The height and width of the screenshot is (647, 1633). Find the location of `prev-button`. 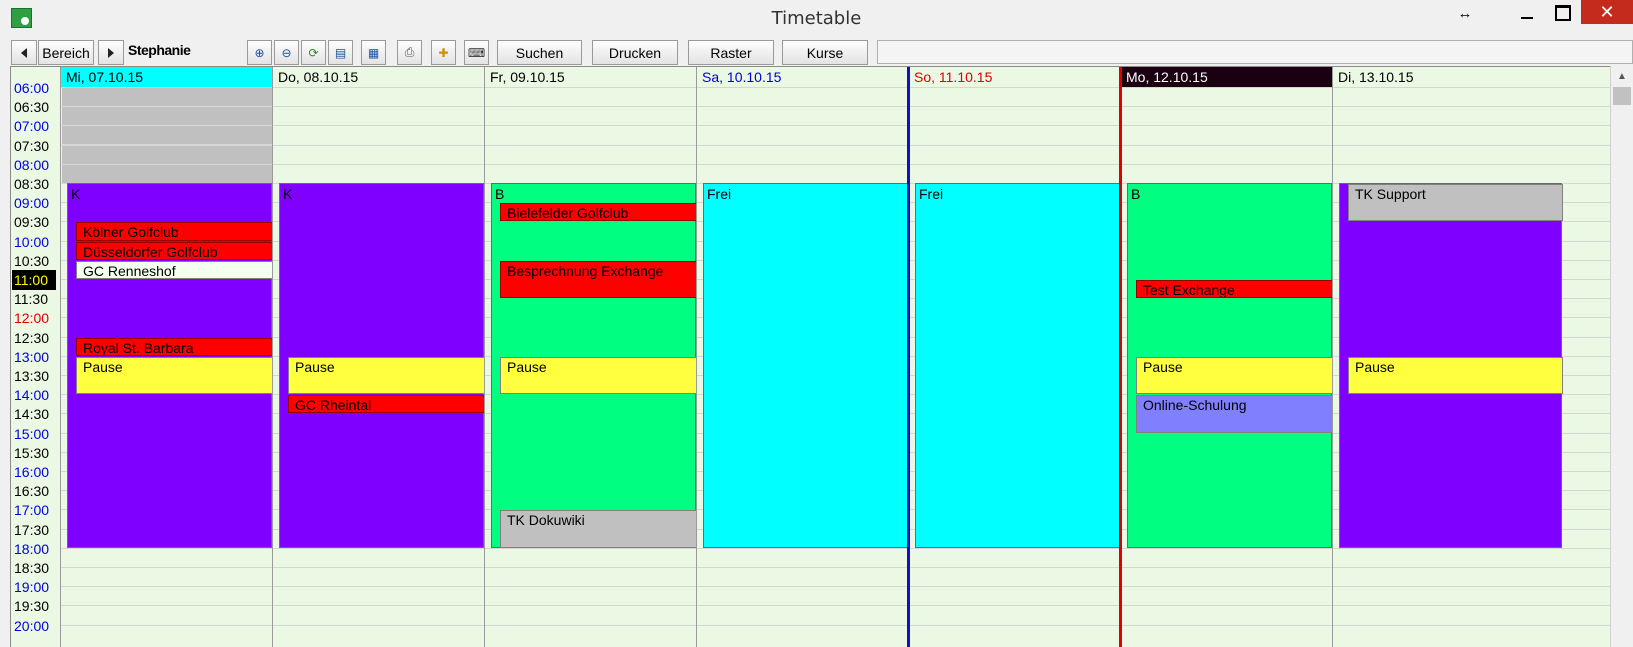

prev-button is located at coordinates (24, 52).